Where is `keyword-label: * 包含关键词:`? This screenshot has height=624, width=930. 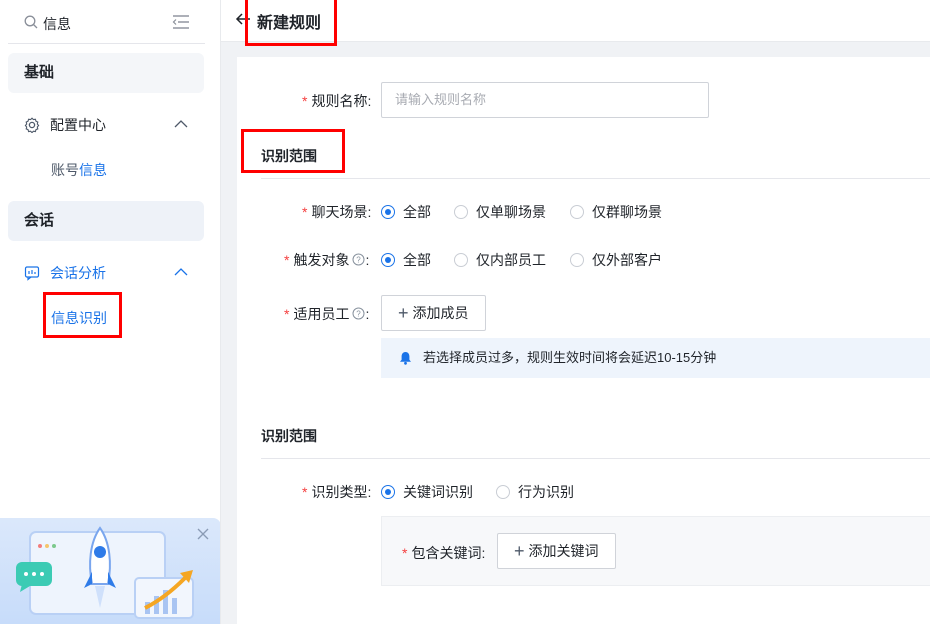 keyword-label: * 包含关键词: is located at coordinates (443, 553).